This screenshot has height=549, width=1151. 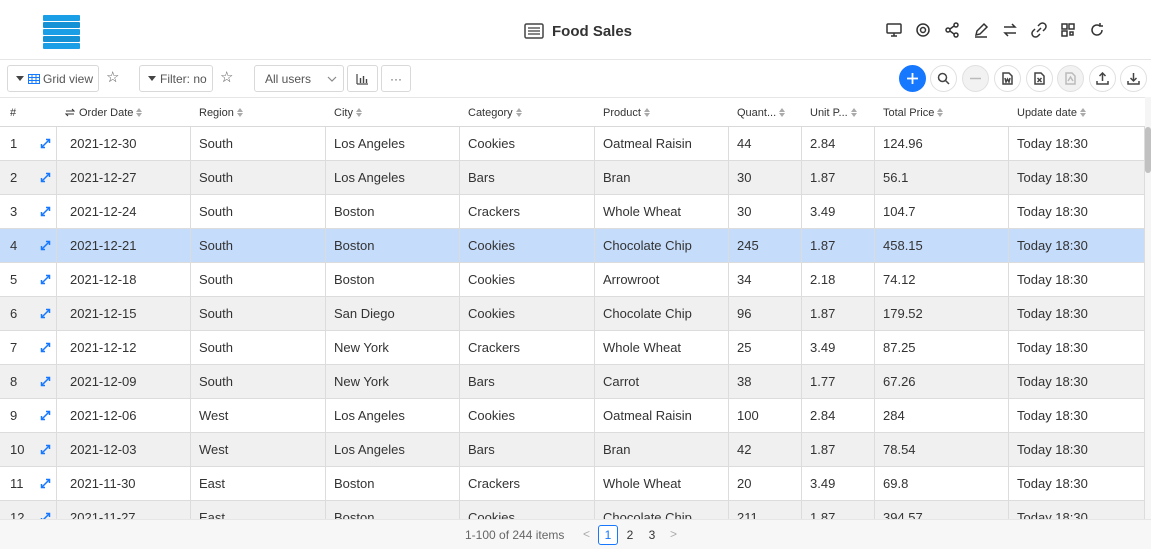 What do you see at coordinates (942, 510) in the screenshot?
I see `total-price-cell: 394.57` at bounding box center [942, 510].